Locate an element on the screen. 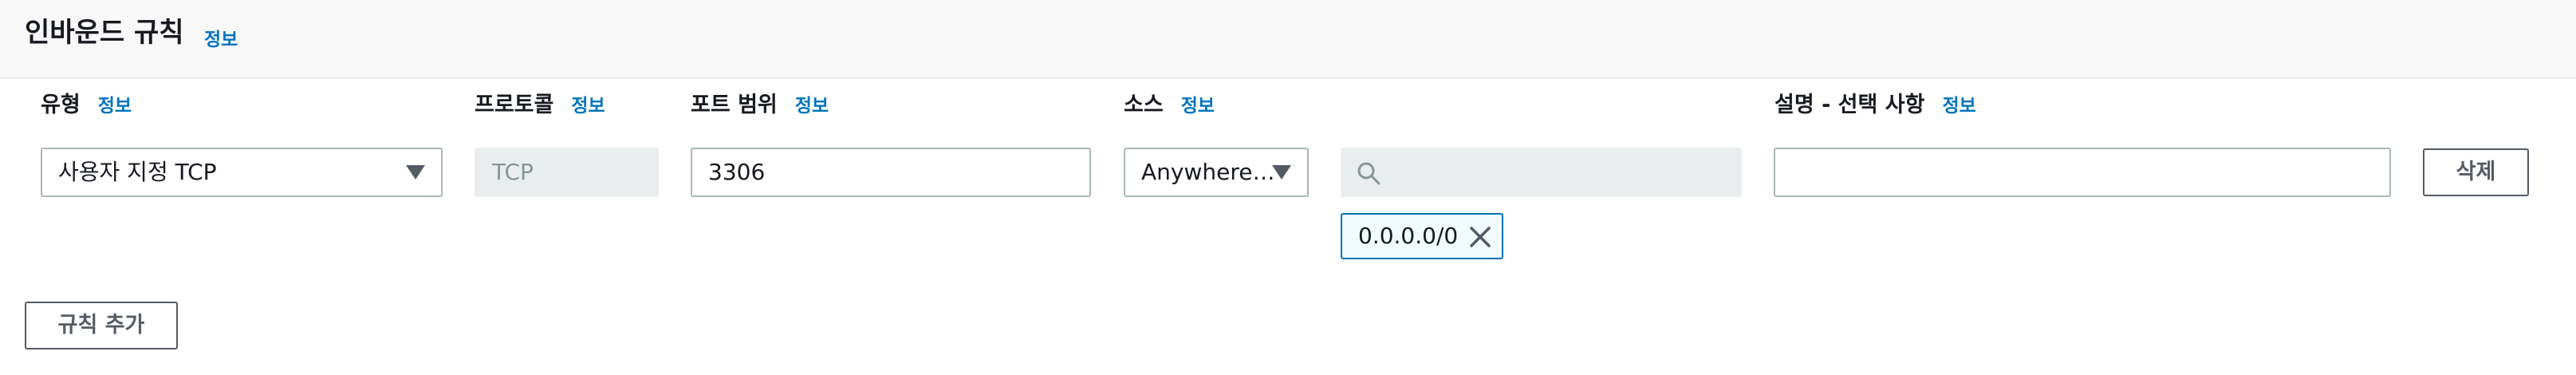  protocol-label-text: 프로토콜 is located at coordinates (514, 105).